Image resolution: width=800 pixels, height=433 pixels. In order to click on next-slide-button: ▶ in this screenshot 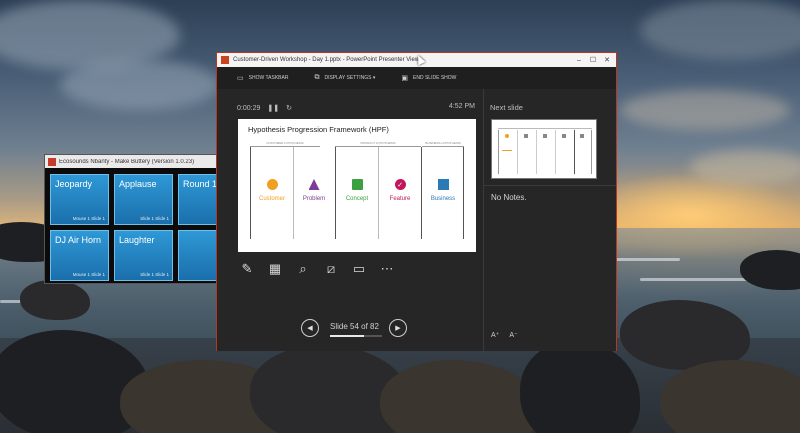, I will do `click(398, 328)`.